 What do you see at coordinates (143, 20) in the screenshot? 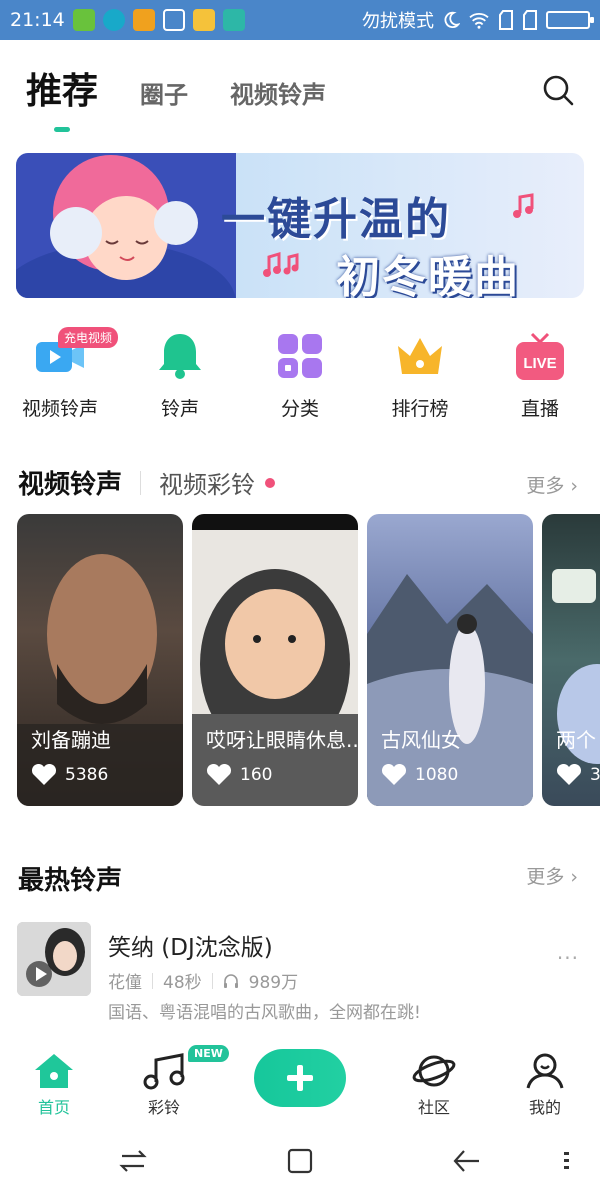
I see `warning-icon` at bounding box center [143, 20].